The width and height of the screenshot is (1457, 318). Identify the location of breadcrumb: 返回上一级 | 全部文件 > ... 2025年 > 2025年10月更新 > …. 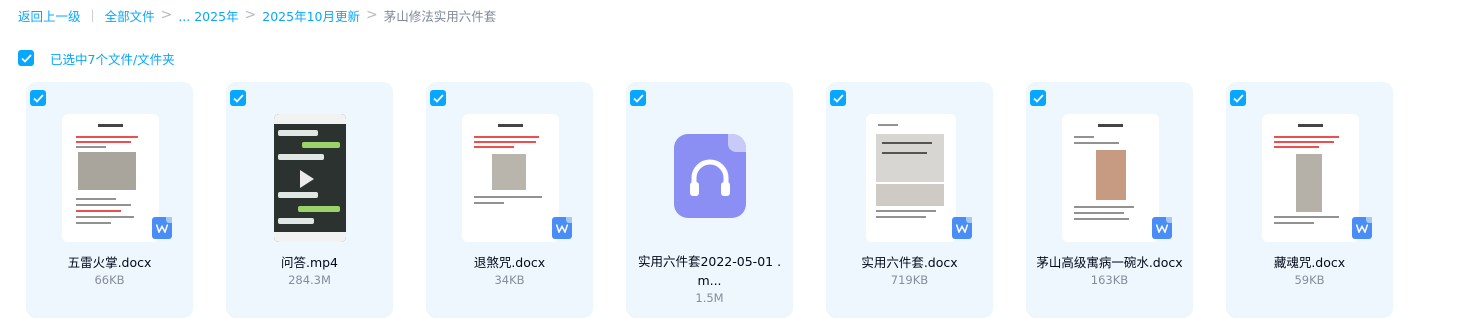
(257, 15).